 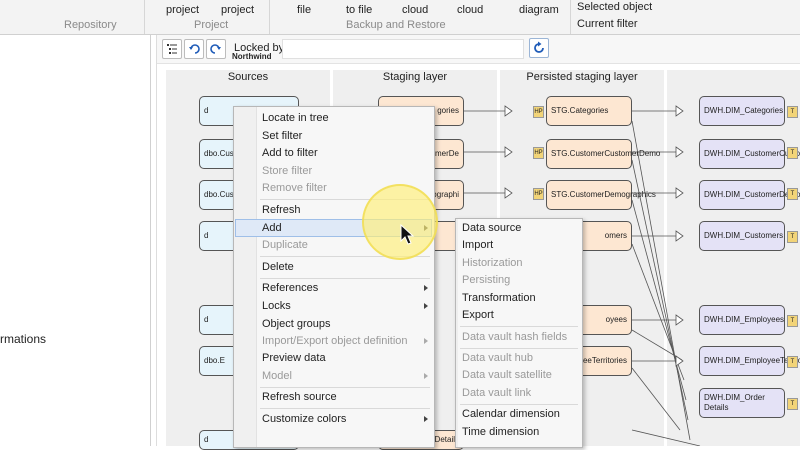 What do you see at coordinates (335, 341) in the screenshot?
I see `menu-item-import-export: Import/Export object definition` at bounding box center [335, 341].